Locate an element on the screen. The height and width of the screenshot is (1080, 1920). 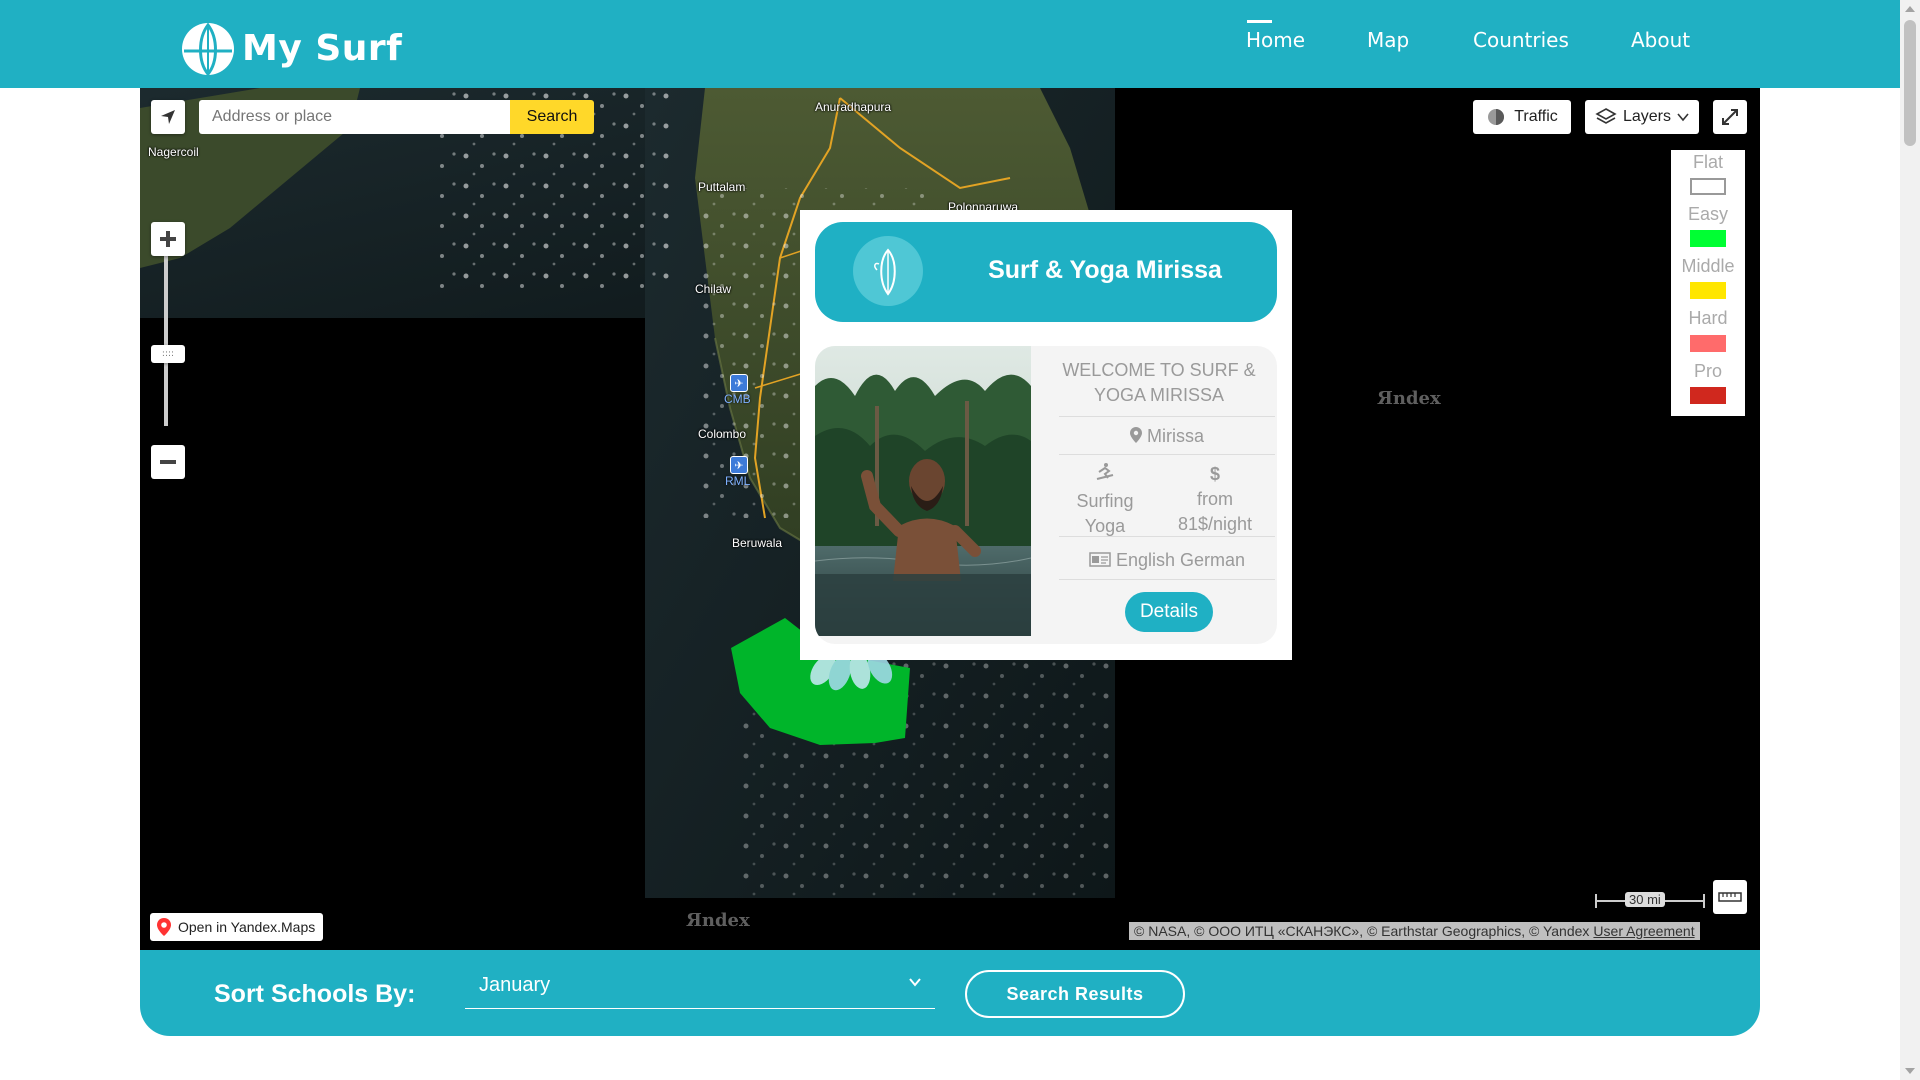
layers-dropdown: Layers is located at coordinates (1642, 117).